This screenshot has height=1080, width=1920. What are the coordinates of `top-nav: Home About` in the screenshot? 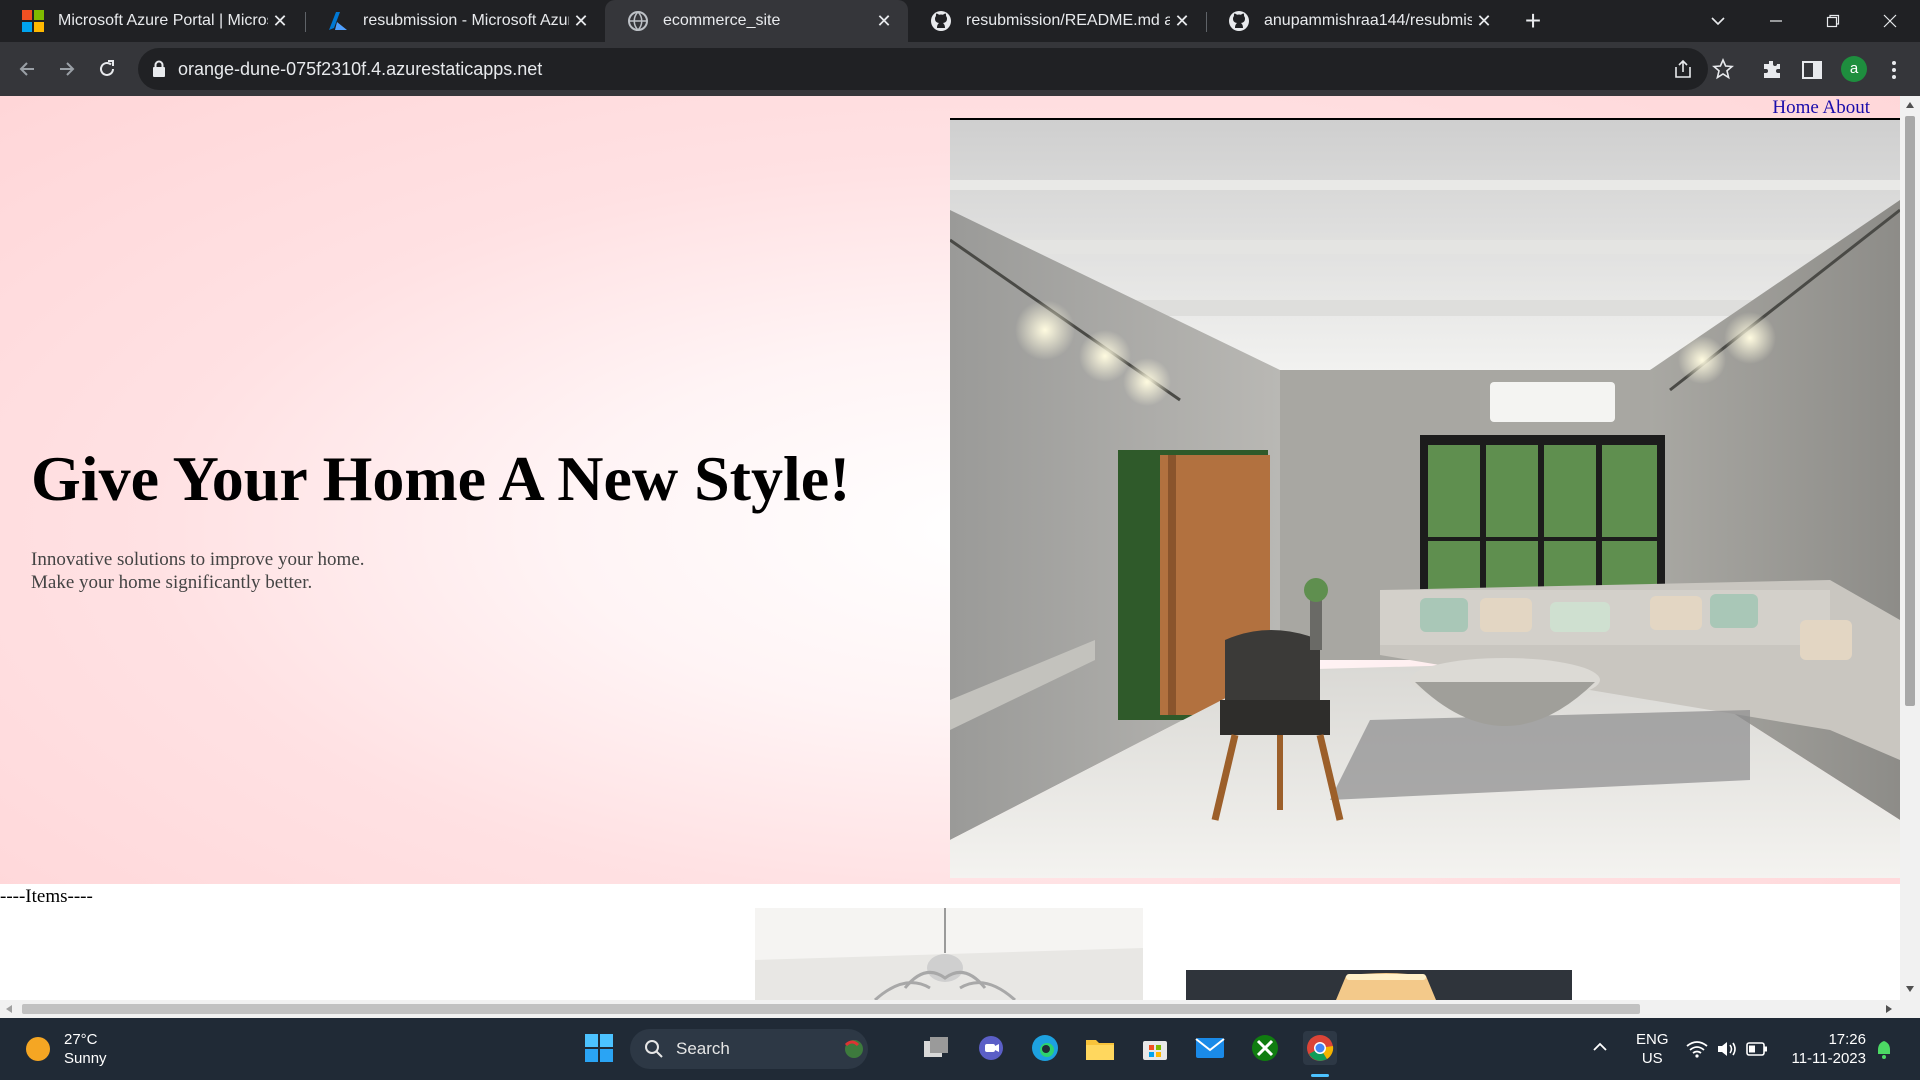 It's located at (1821, 108).